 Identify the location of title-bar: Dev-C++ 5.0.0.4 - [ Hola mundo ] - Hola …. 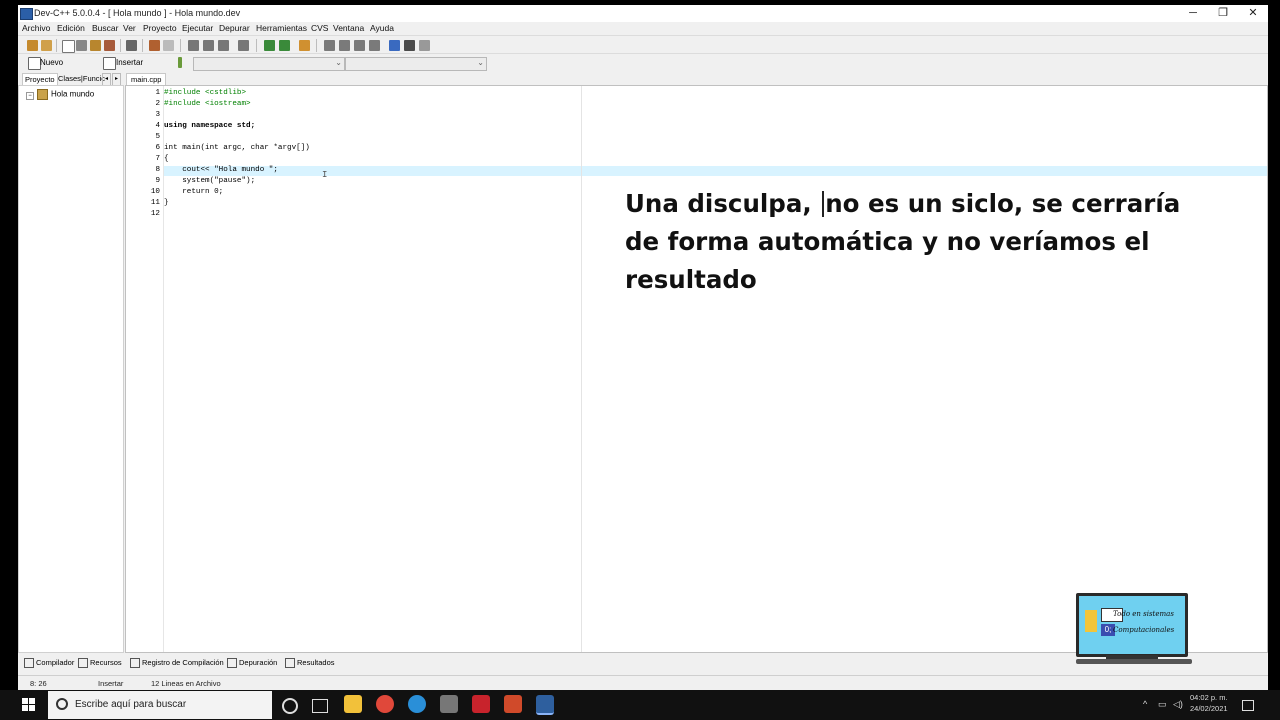
(643, 13).